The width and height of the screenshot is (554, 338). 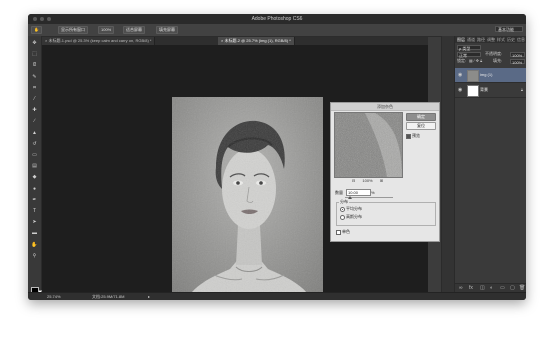 What do you see at coordinates (475, 61) in the screenshot?
I see `lock-options-icon: ▦ ∕ ✥ 🔒︎` at bounding box center [475, 61].